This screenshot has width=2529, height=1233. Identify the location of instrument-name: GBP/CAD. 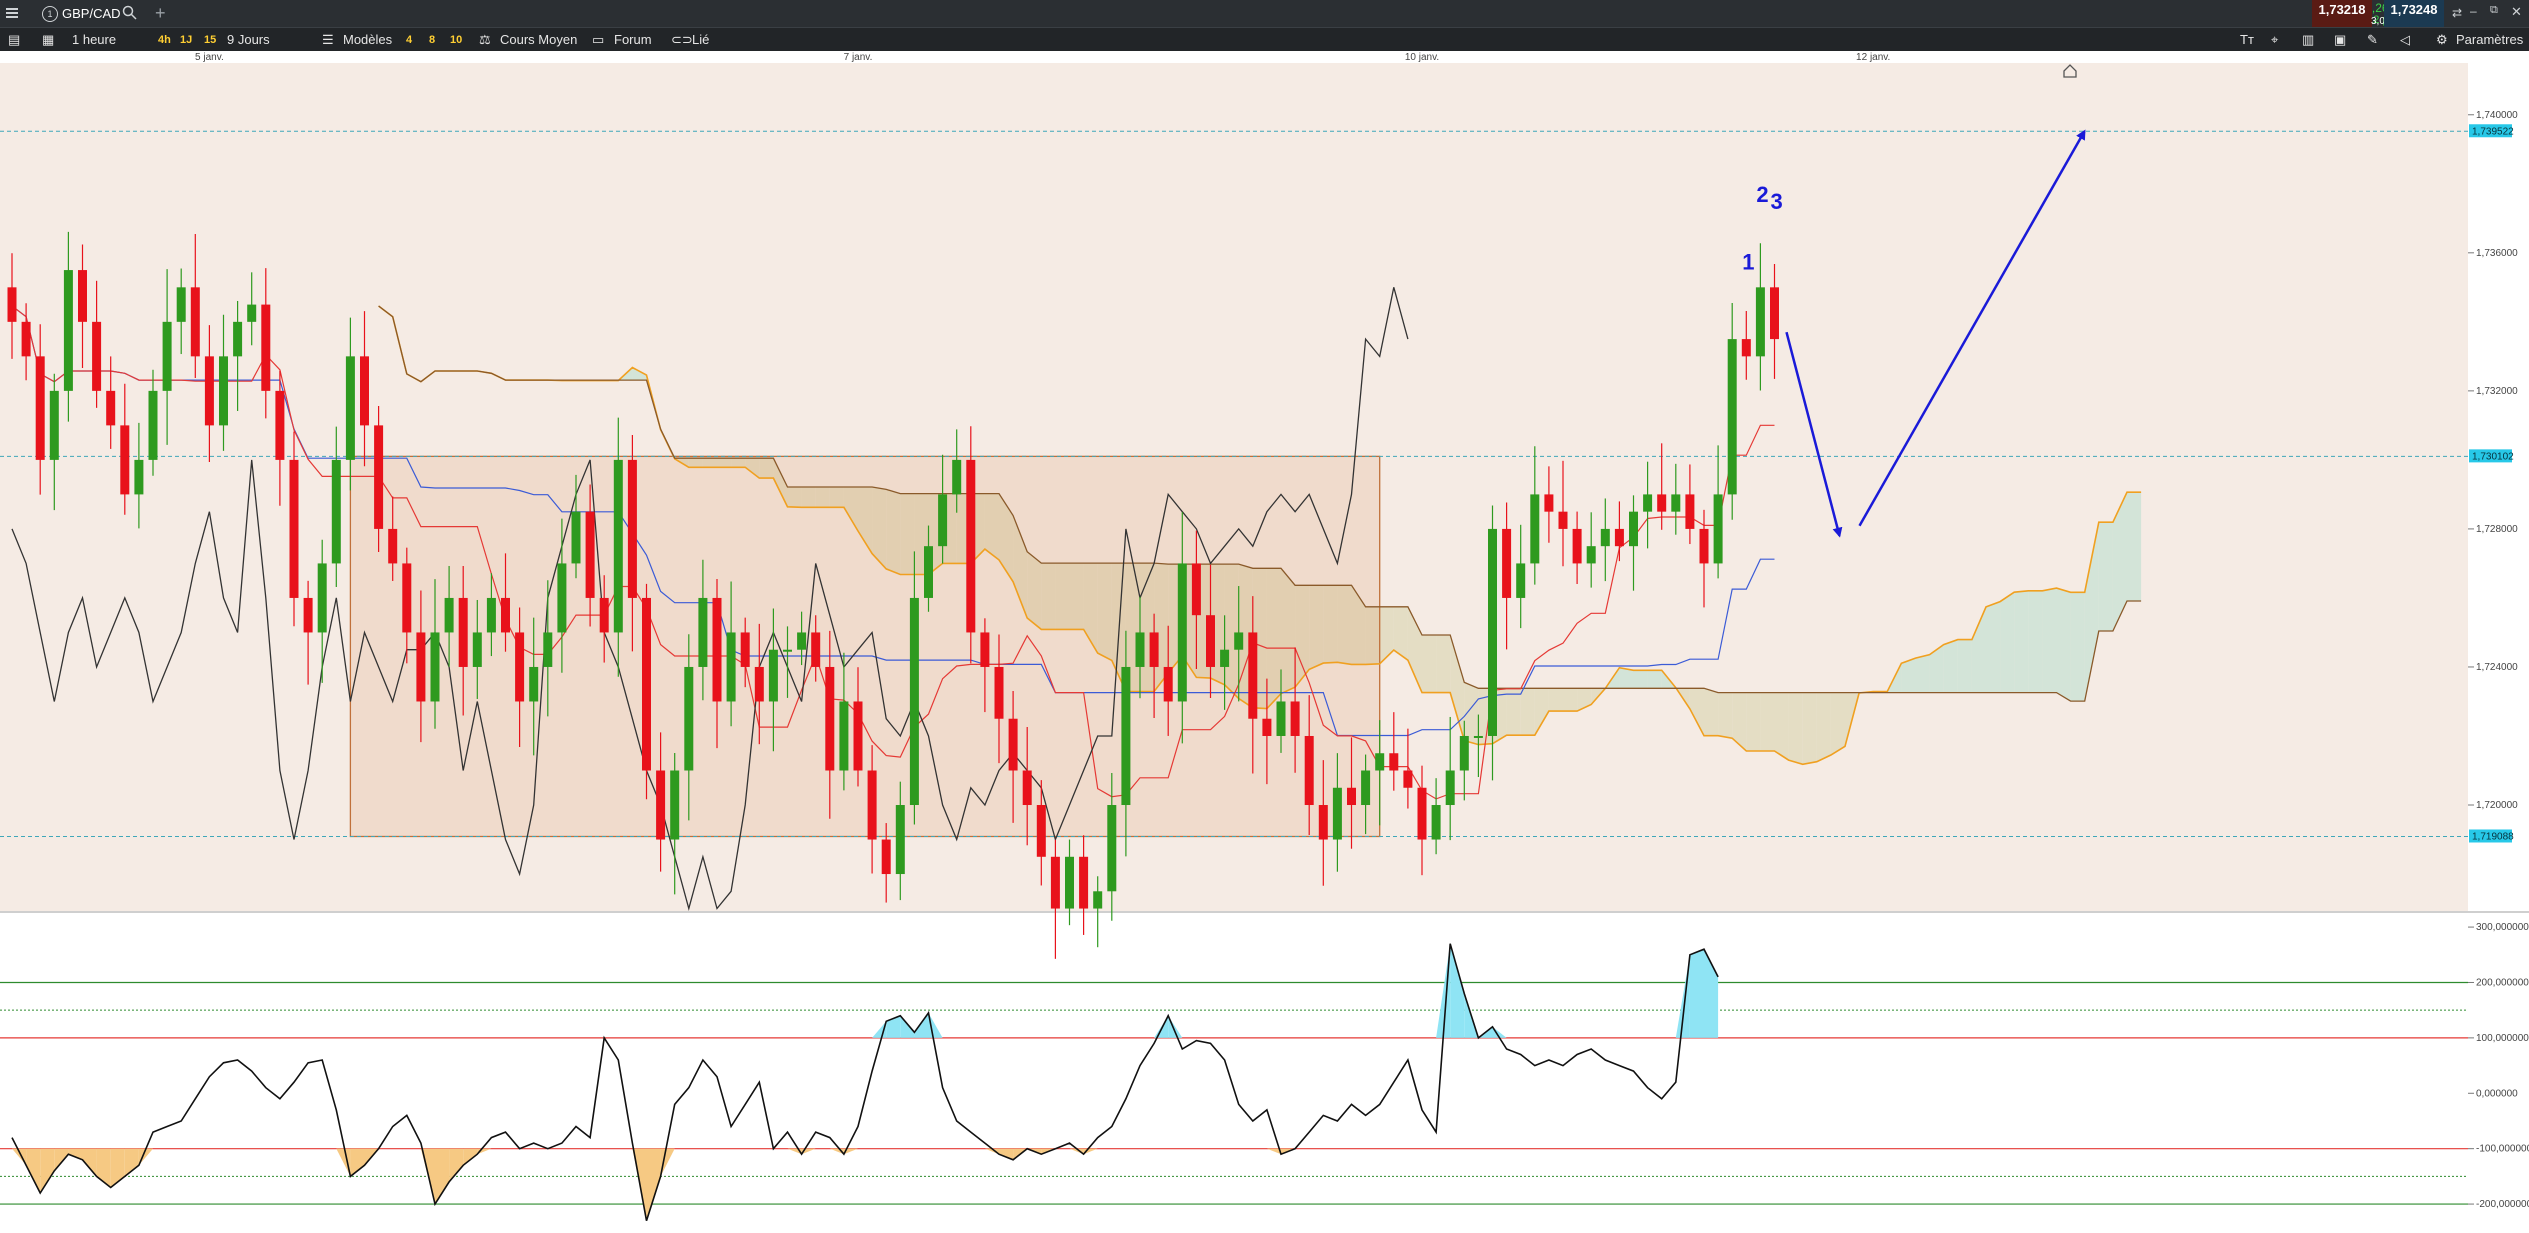
(91, 13).